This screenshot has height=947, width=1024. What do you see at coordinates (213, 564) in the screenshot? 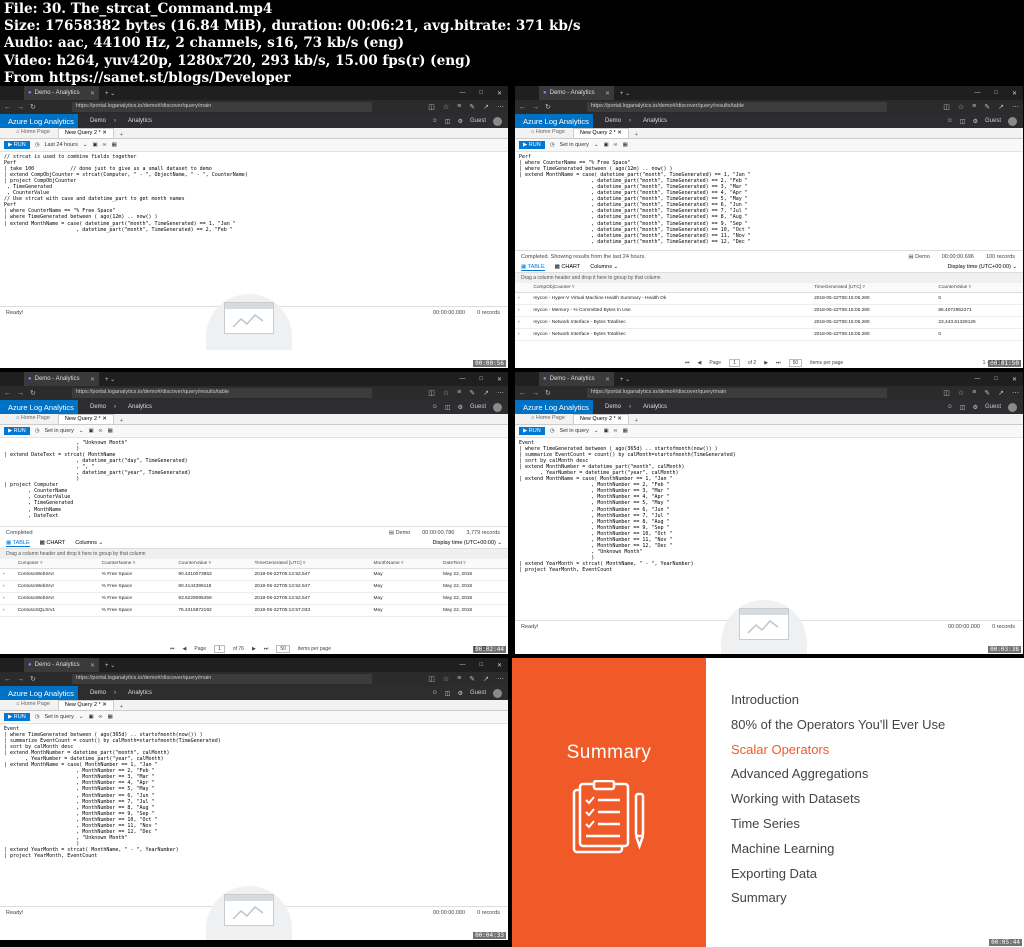
I see `column-header: CounterValue ▿` at bounding box center [213, 564].